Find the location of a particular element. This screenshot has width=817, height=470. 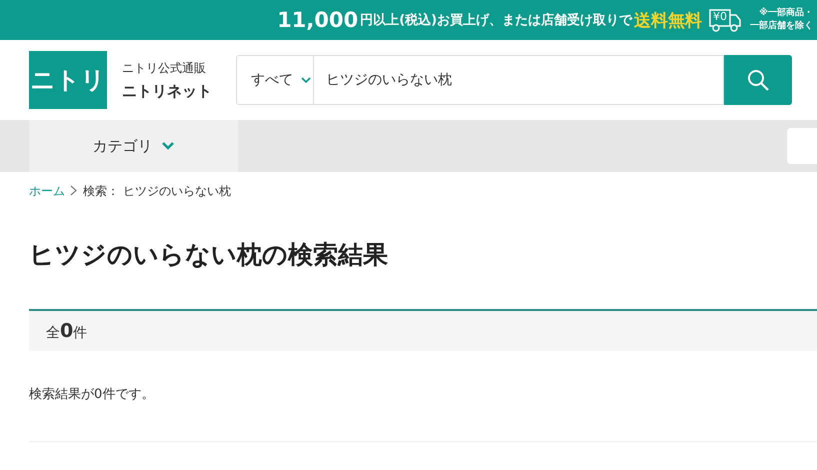

banner-note: 一部店舗を除く is located at coordinates (781, 26).